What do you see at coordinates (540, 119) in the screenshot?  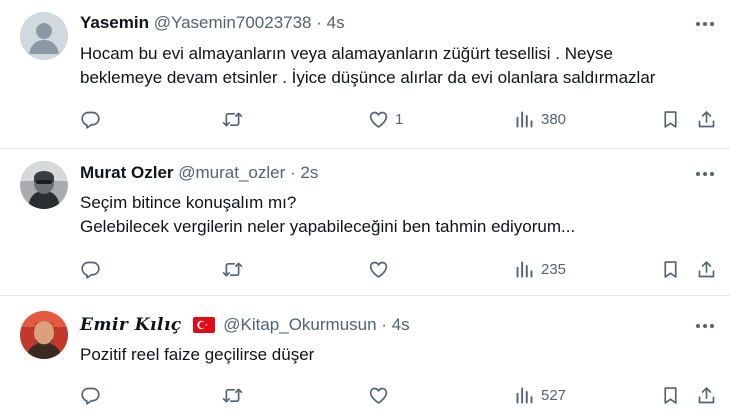 I see `views-button: 380` at bounding box center [540, 119].